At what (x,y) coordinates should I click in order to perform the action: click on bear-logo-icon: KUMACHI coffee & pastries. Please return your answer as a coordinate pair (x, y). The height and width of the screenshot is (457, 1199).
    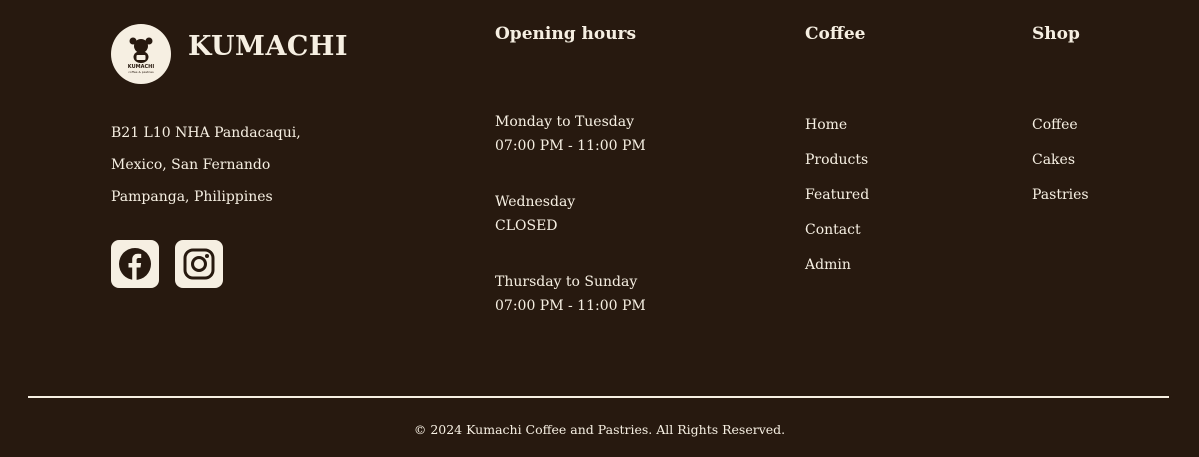
    Looking at the image, I should click on (141, 55).